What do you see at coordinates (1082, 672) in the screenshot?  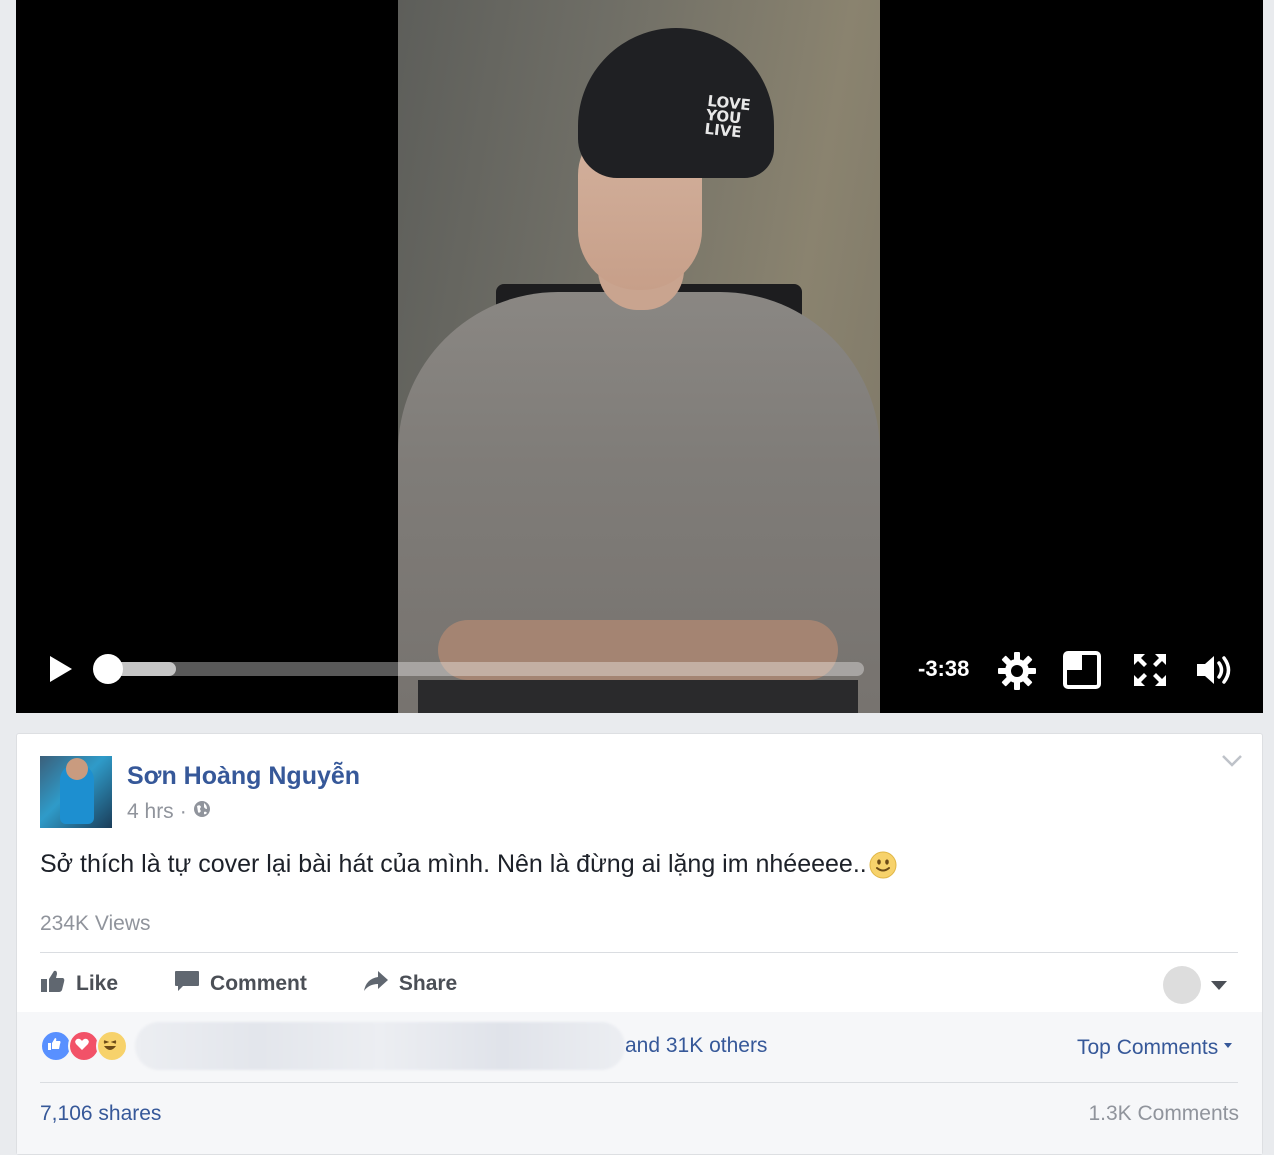 I see `picture-in-picture-icon` at bounding box center [1082, 672].